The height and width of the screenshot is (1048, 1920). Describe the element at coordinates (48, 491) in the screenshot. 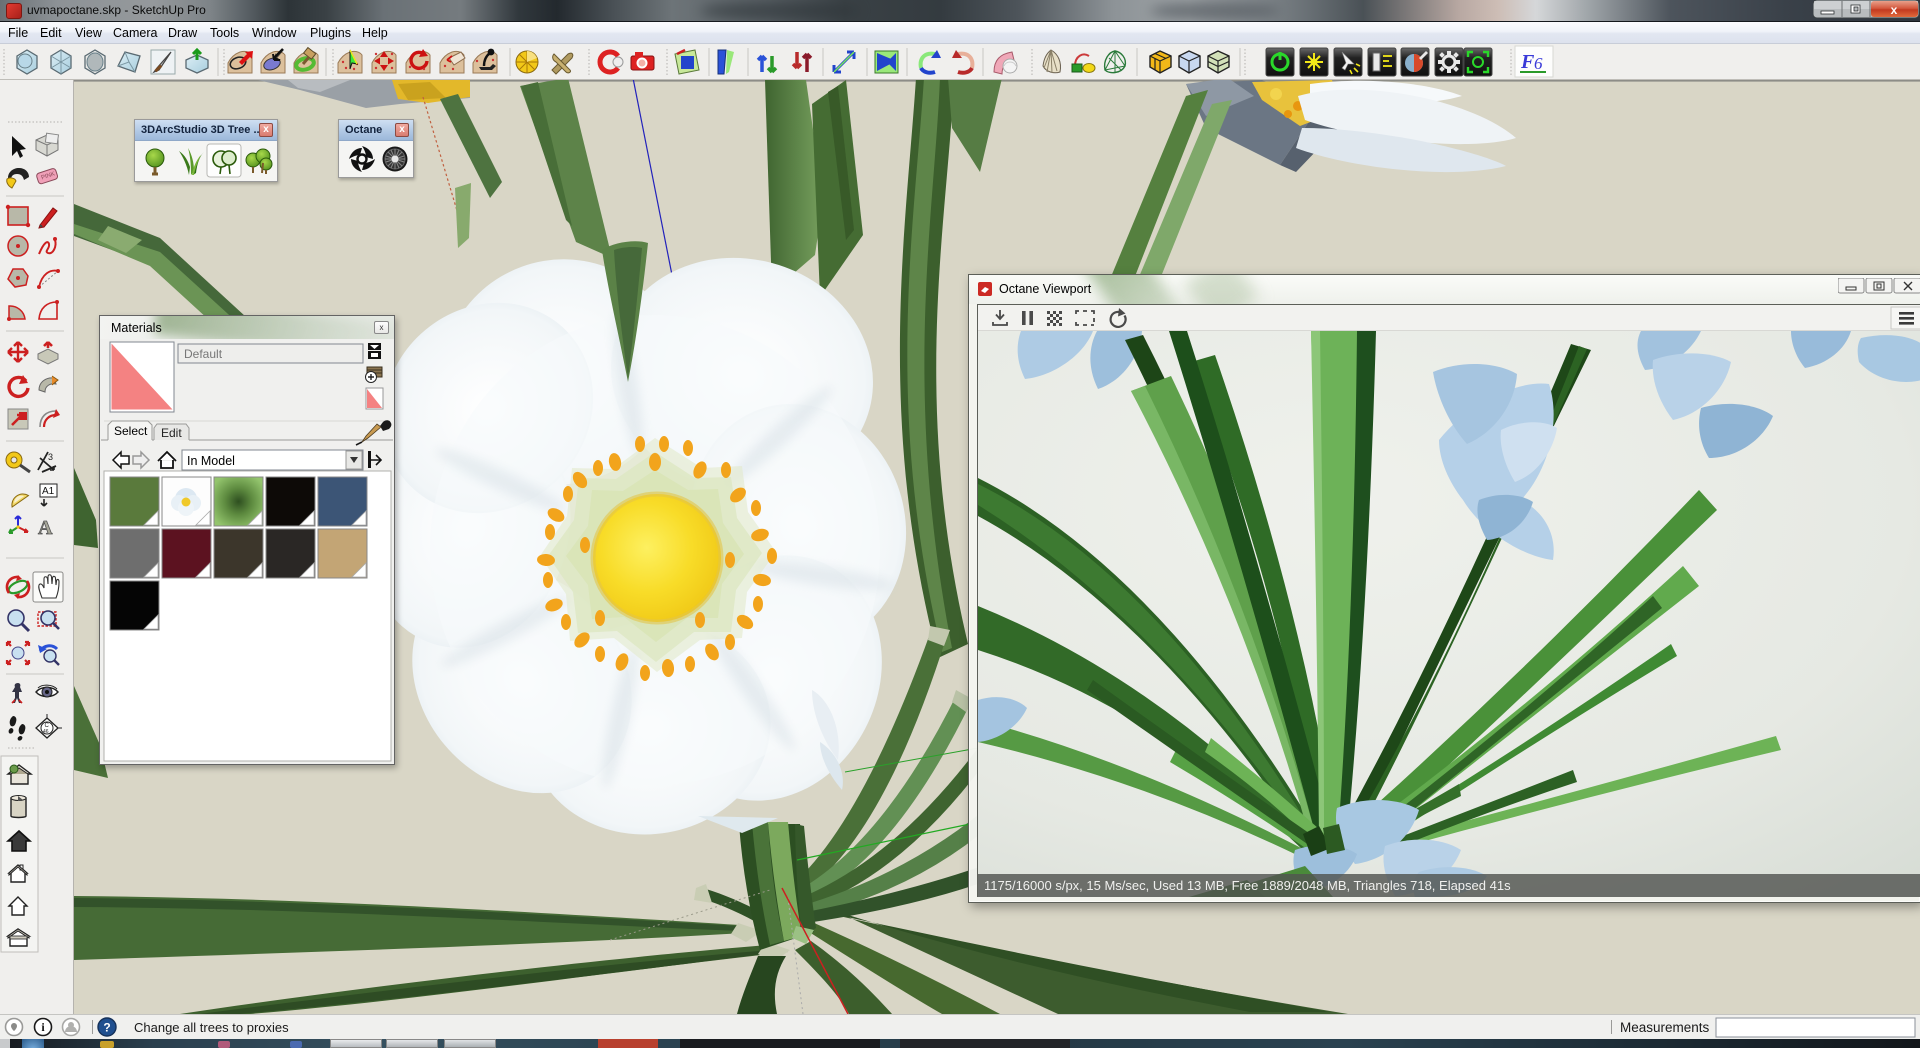

I see `svg-text: A1` at that location.